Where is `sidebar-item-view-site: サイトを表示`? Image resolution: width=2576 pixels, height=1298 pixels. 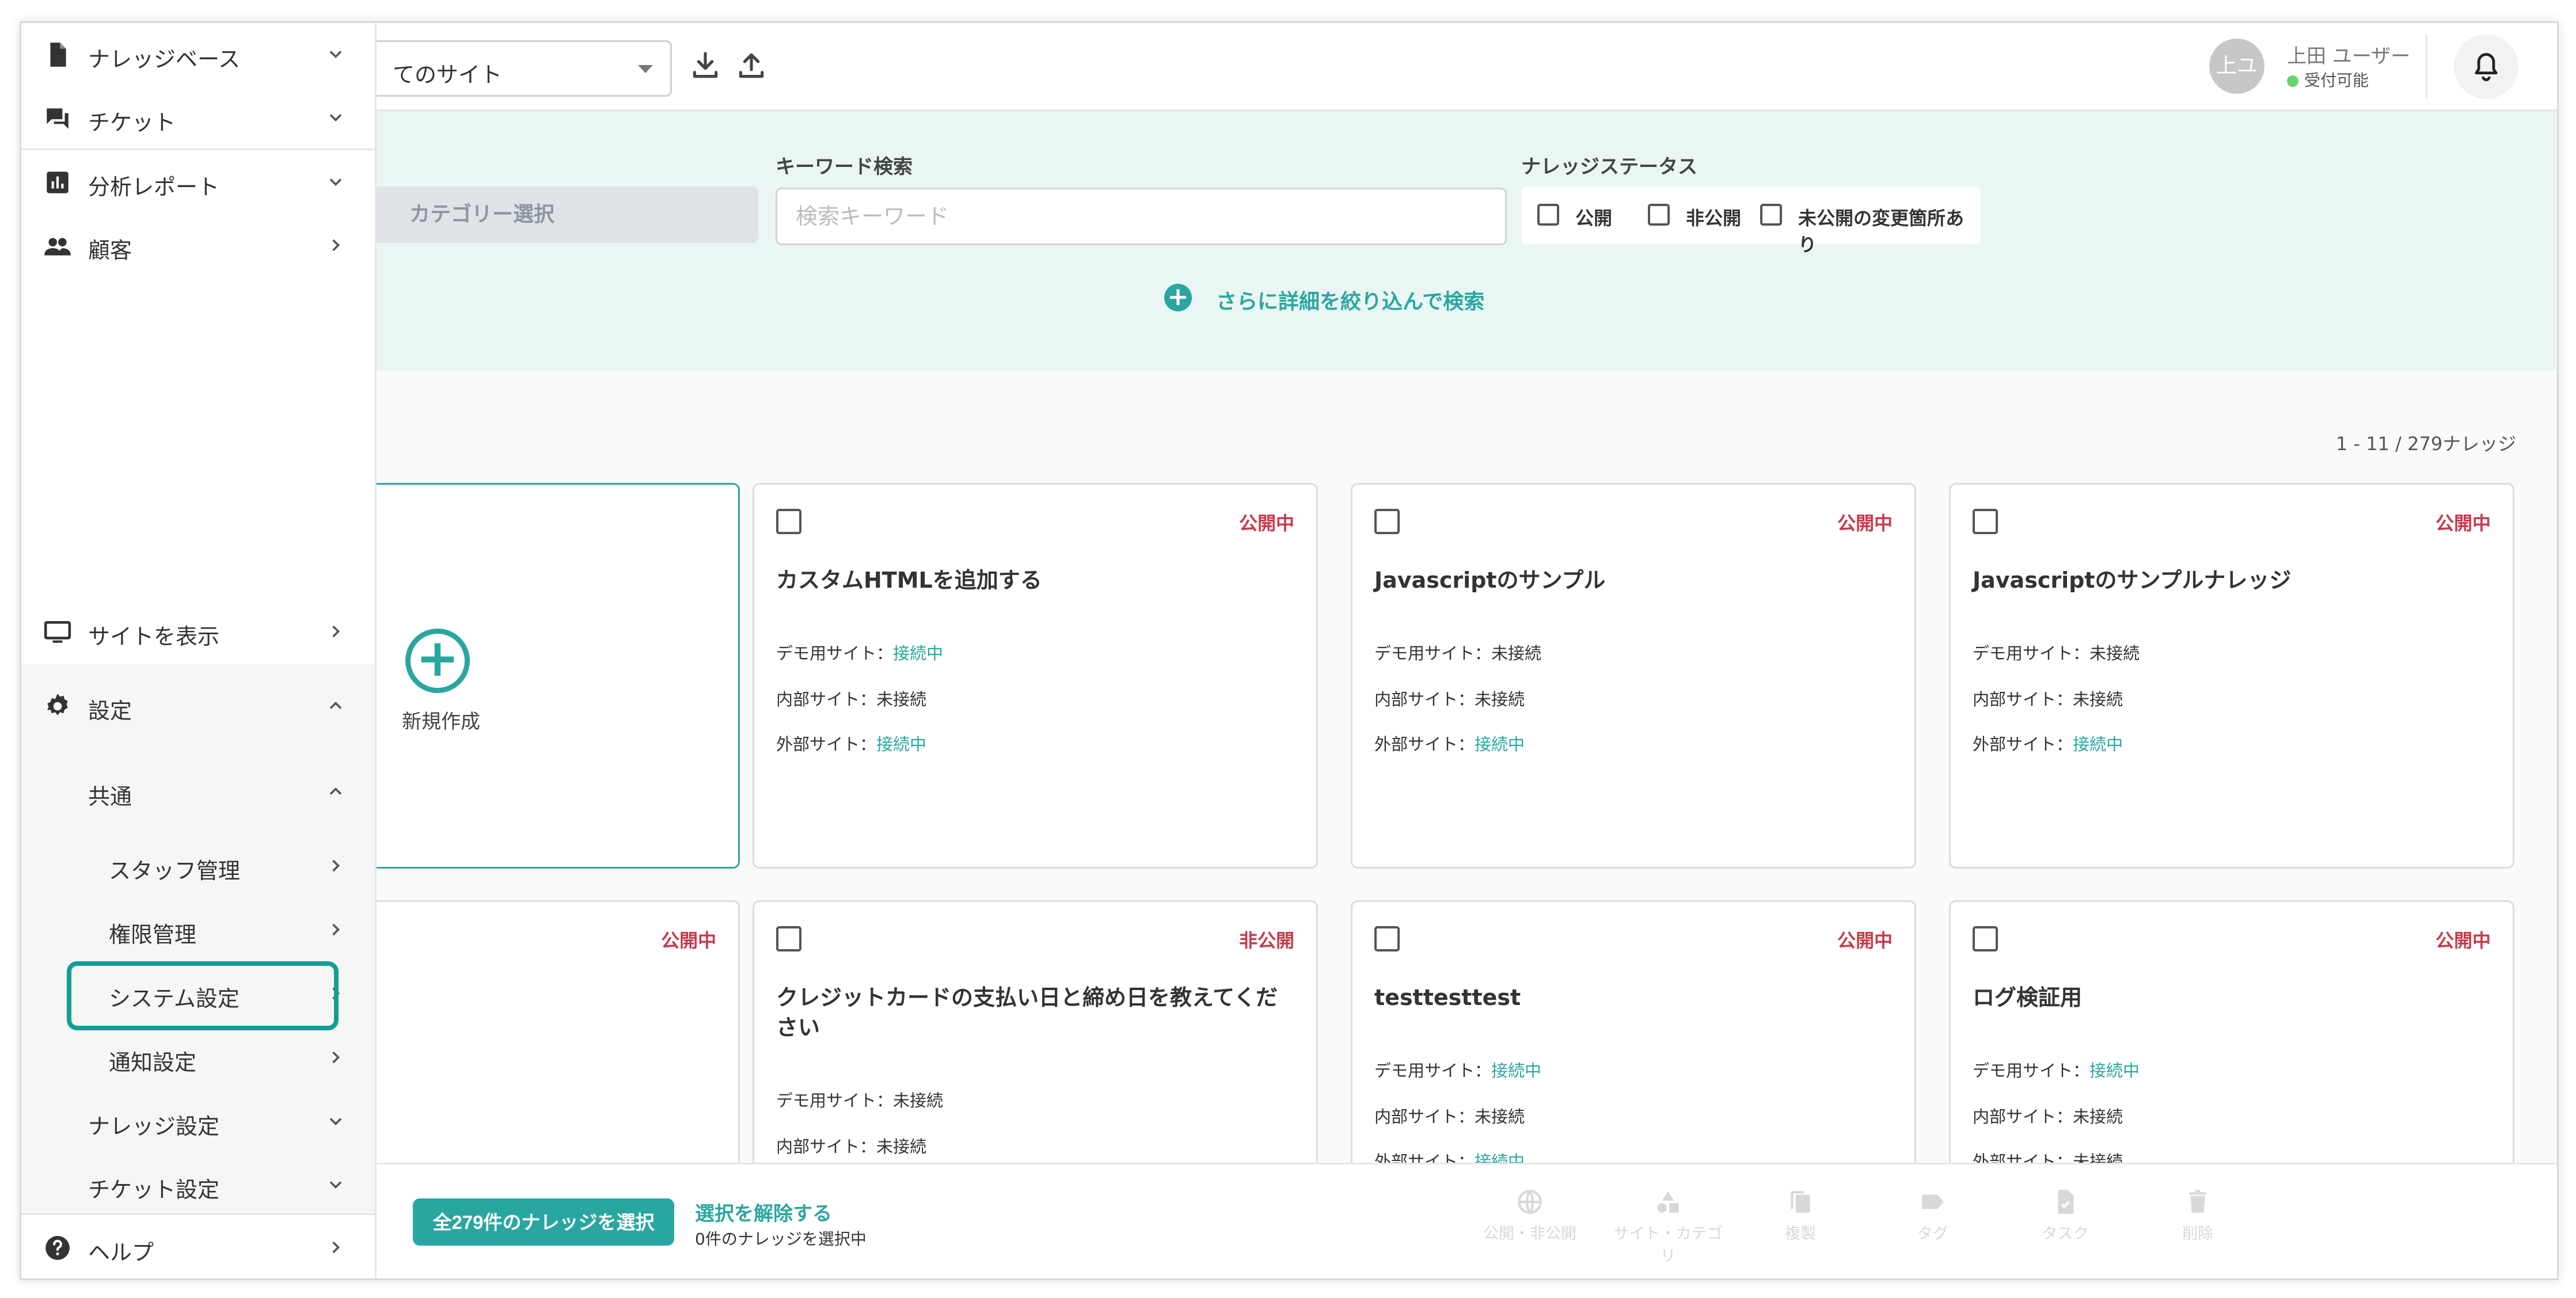
sidebar-item-view-site: サイトを表示 is located at coordinates (198, 631).